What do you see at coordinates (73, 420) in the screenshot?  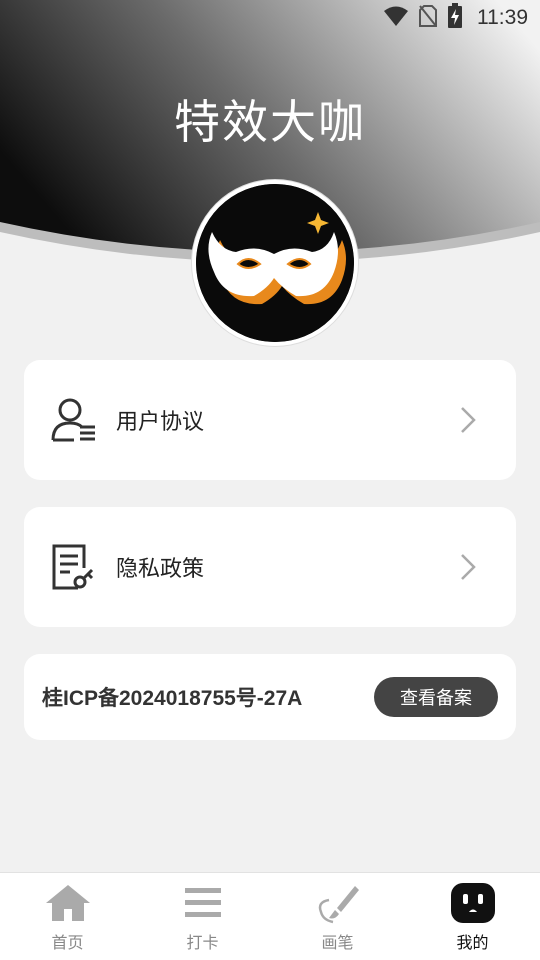 I see `user-agreement-icon` at bounding box center [73, 420].